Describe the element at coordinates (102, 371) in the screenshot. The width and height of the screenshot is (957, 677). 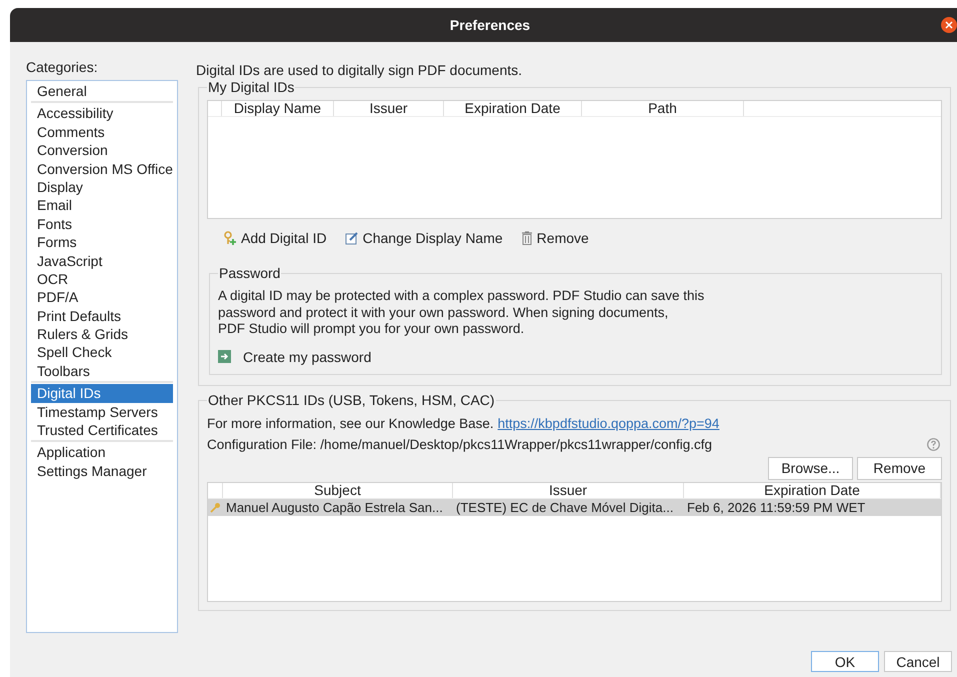
I see `category-item: Toolbars` at that location.